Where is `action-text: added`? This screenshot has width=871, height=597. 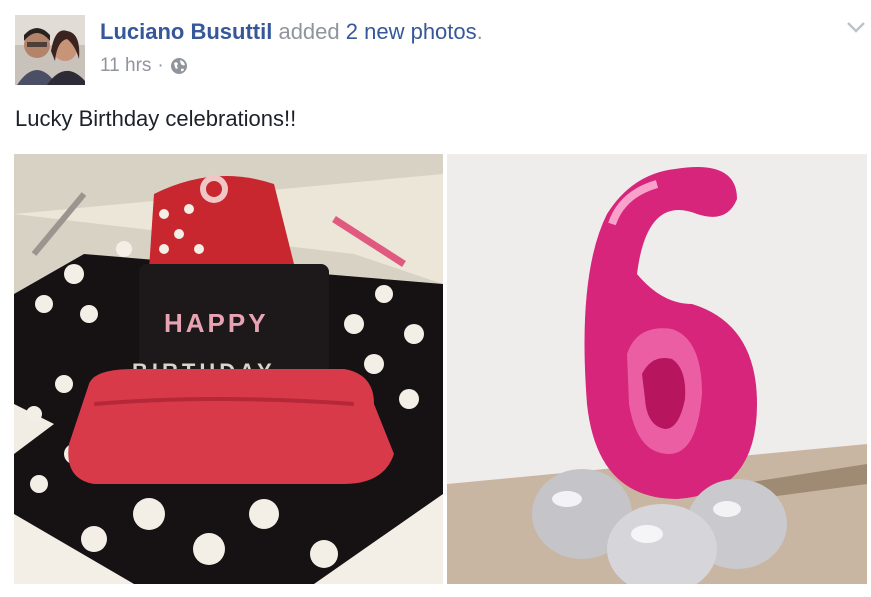 action-text: added is located at coordinates (309, 31).